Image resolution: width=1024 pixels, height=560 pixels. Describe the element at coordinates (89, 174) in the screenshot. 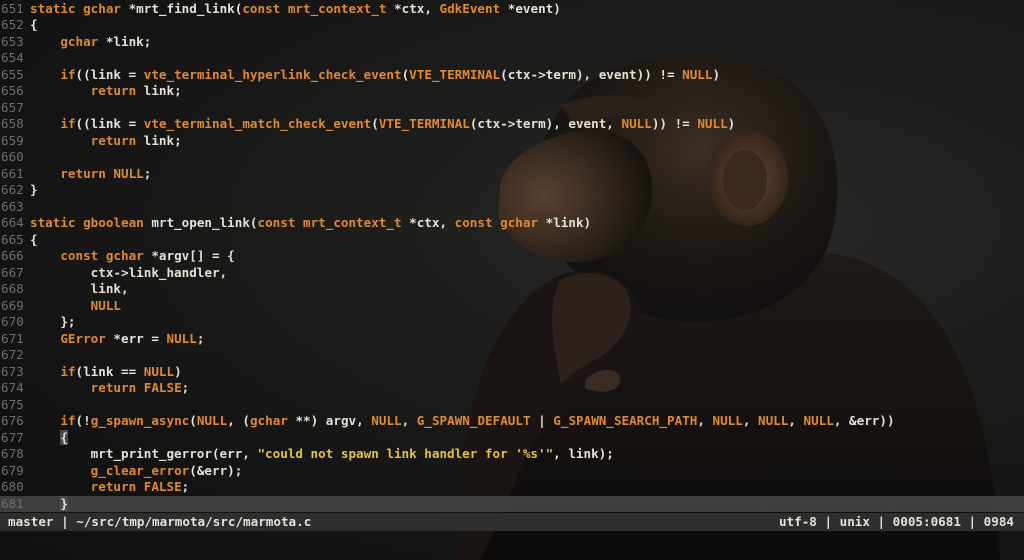

I see `code-text: return NULL;` at that location.